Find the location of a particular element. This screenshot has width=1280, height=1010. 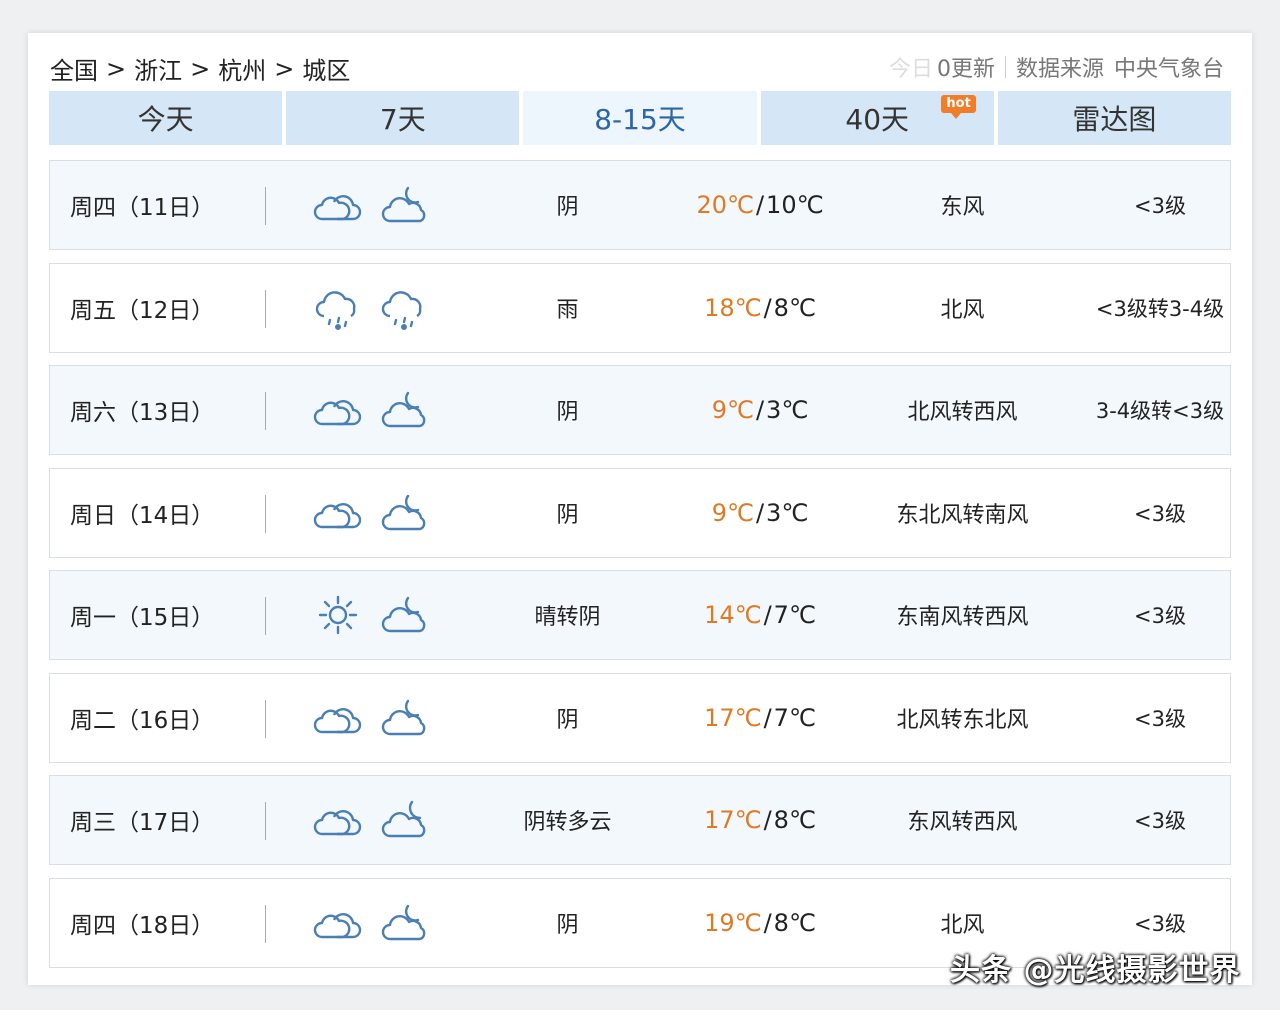

watermark: 头条 @光线摄影世界 is located at coordinates (1095, 970).